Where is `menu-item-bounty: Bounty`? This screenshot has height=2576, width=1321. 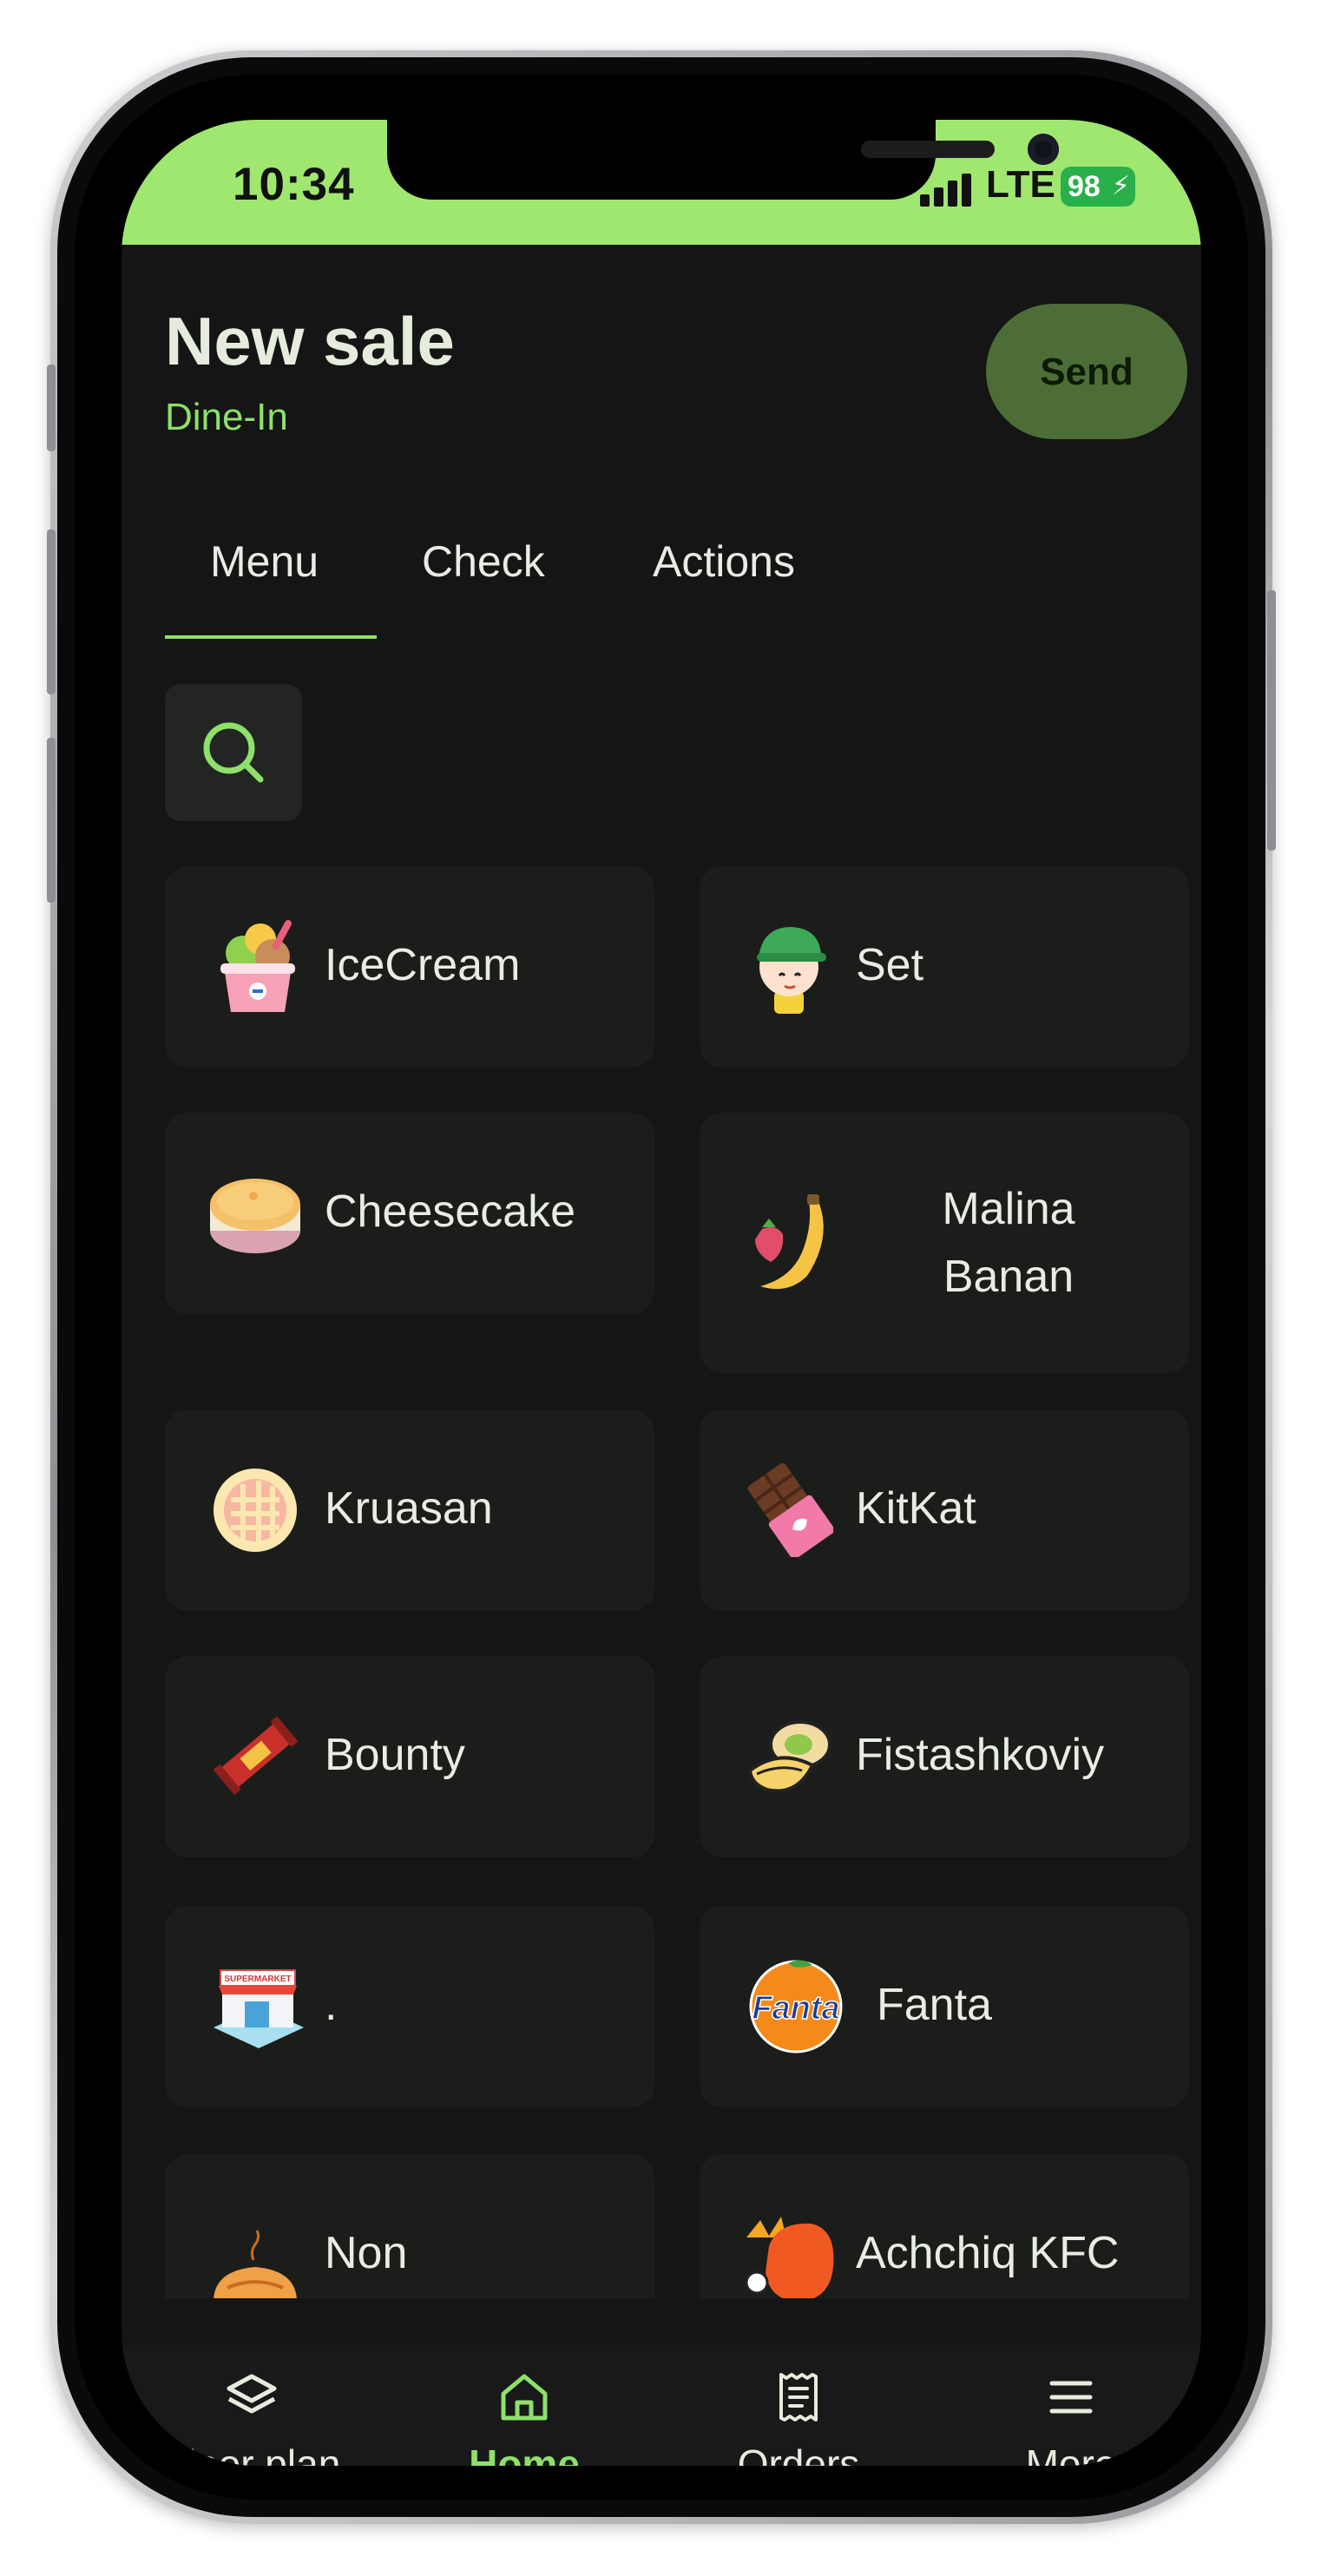
menu-item-bounty: Bounty is located at coordinates (409, 1756).